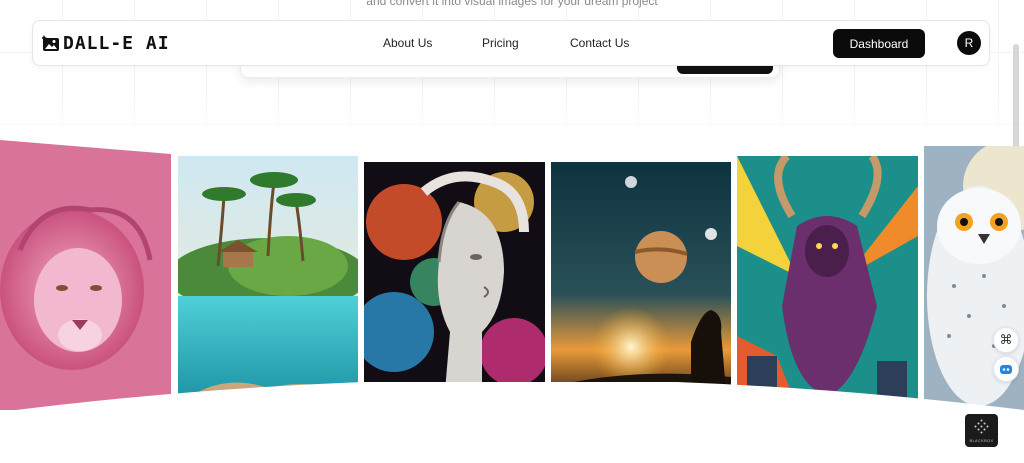 The height and width of the screenshot is (463, 1024). I want to click on command-icon: ⌘, so click(1006, 340).